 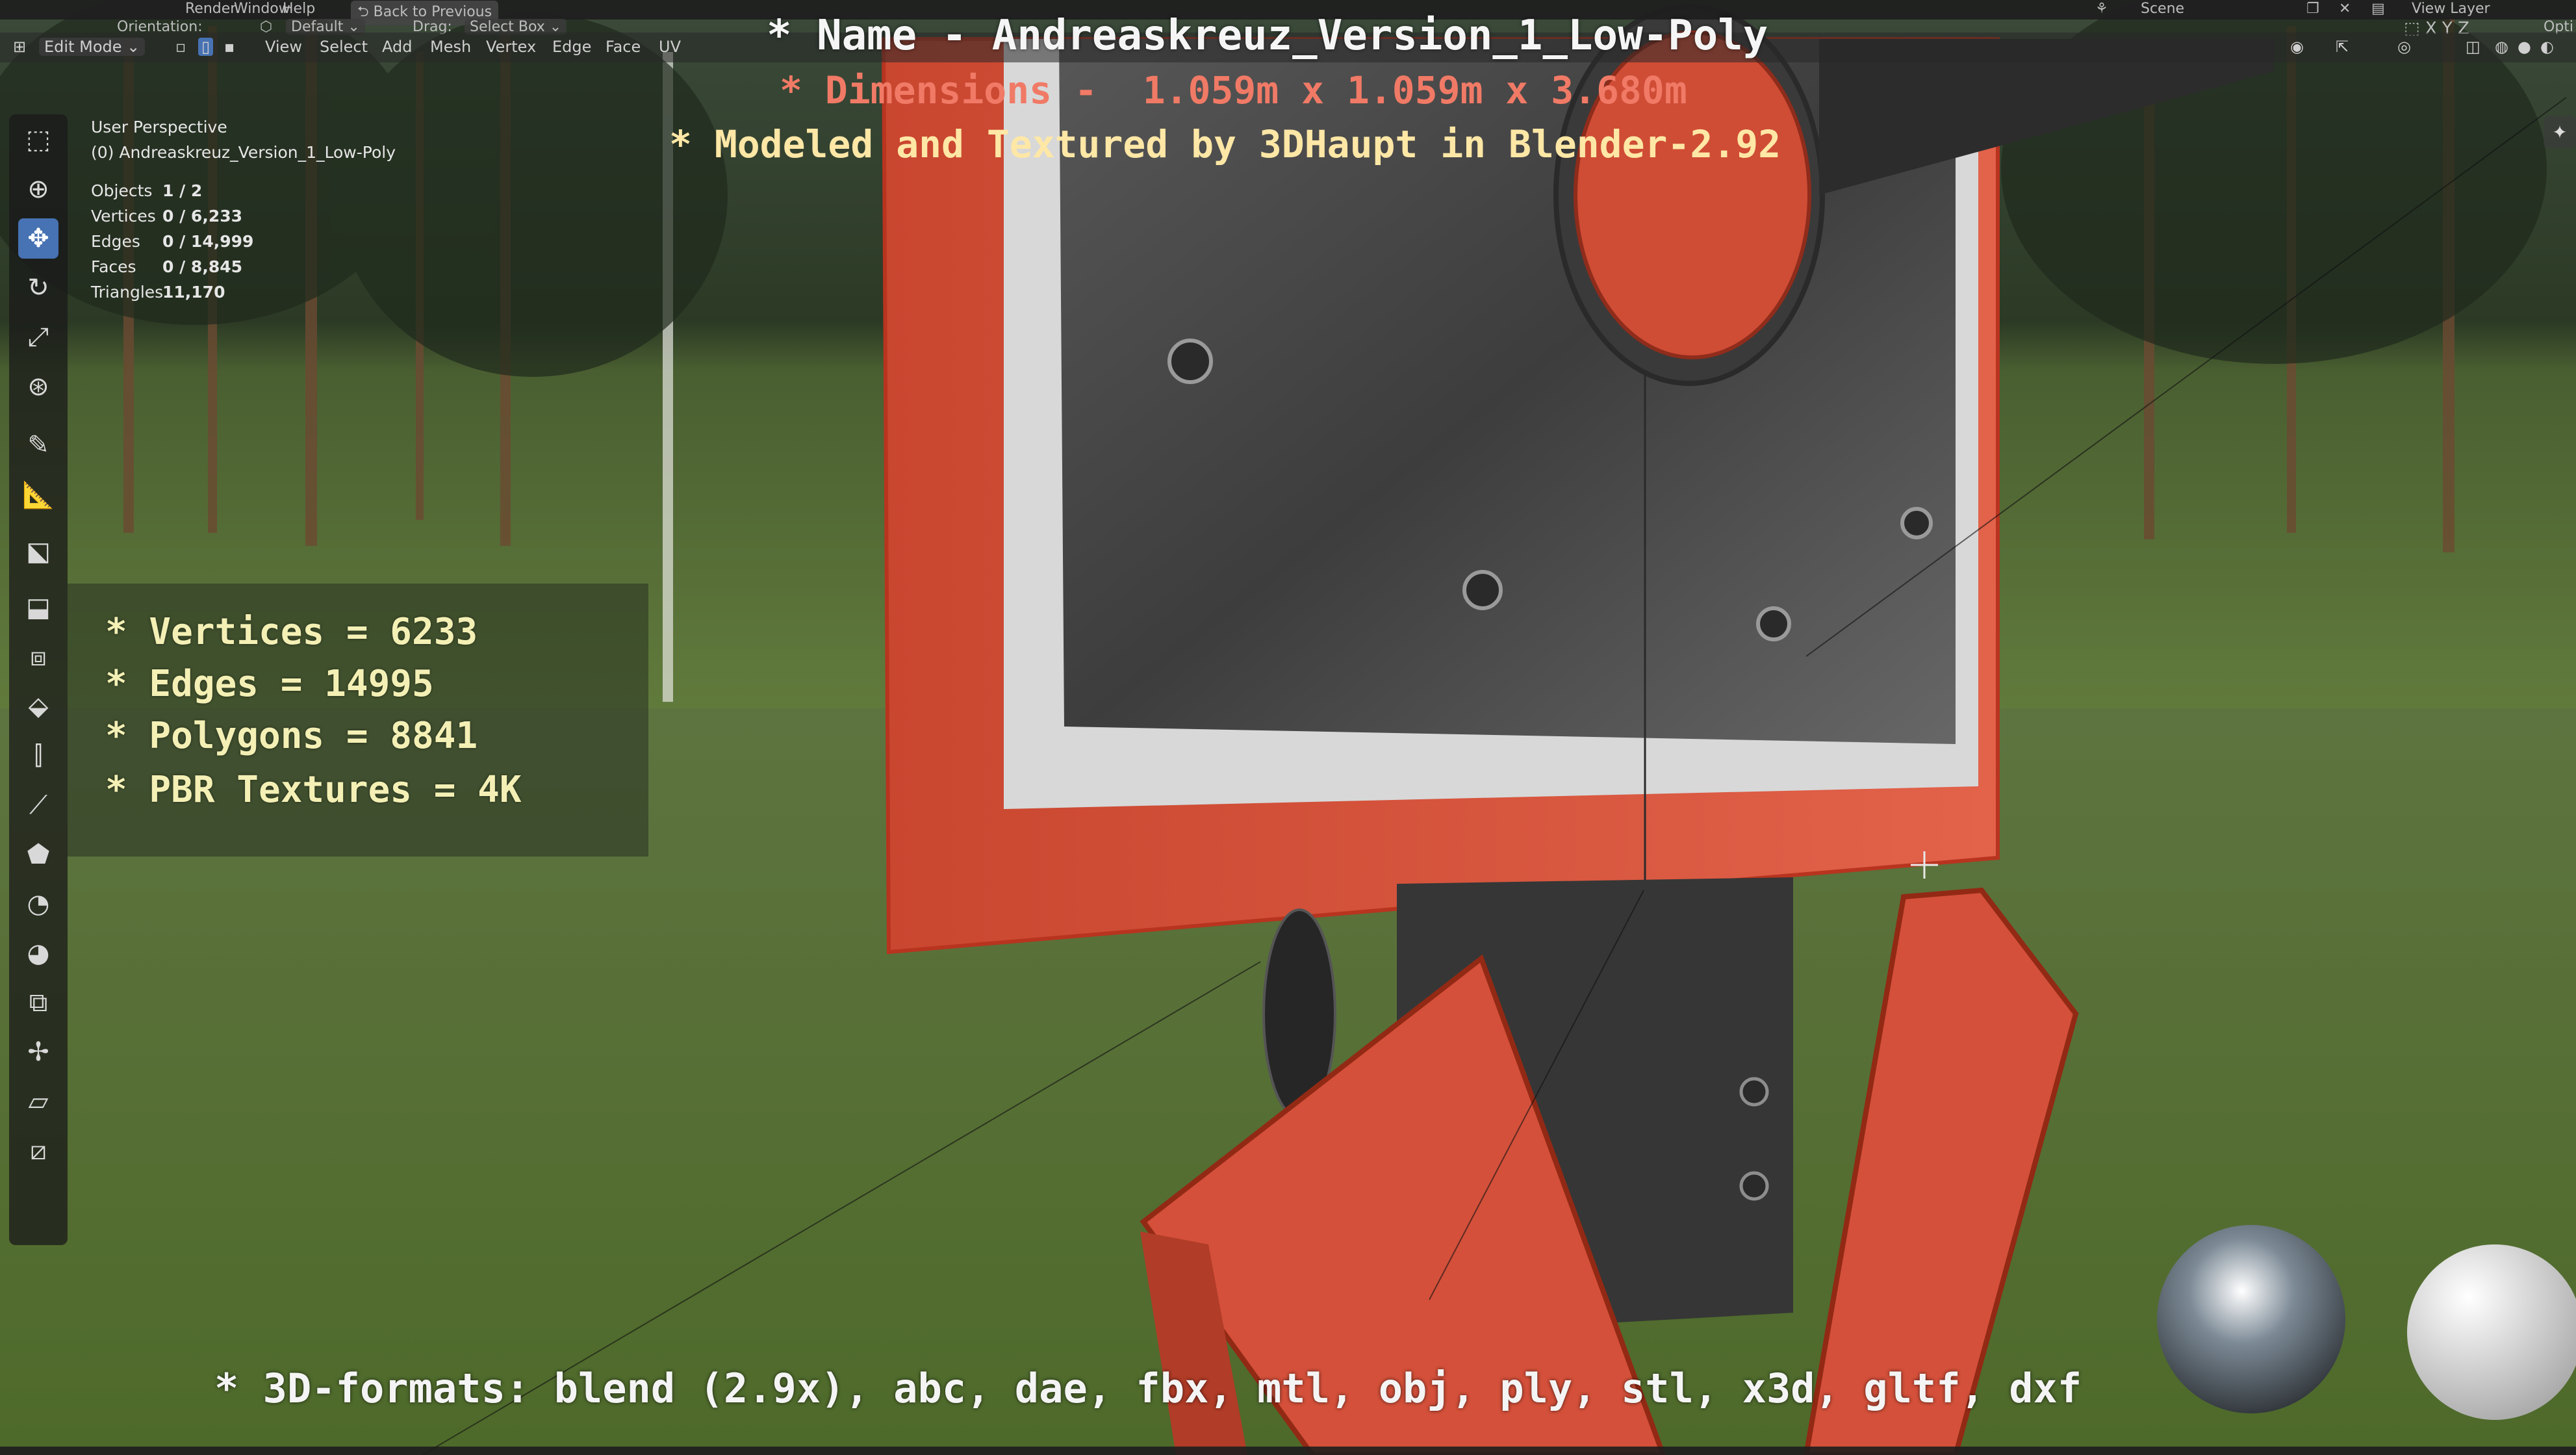 What do you see at coordinates (159, 127) in the screenshot?
I see `view-name: User Perspective` at bounding box center [159, 127].